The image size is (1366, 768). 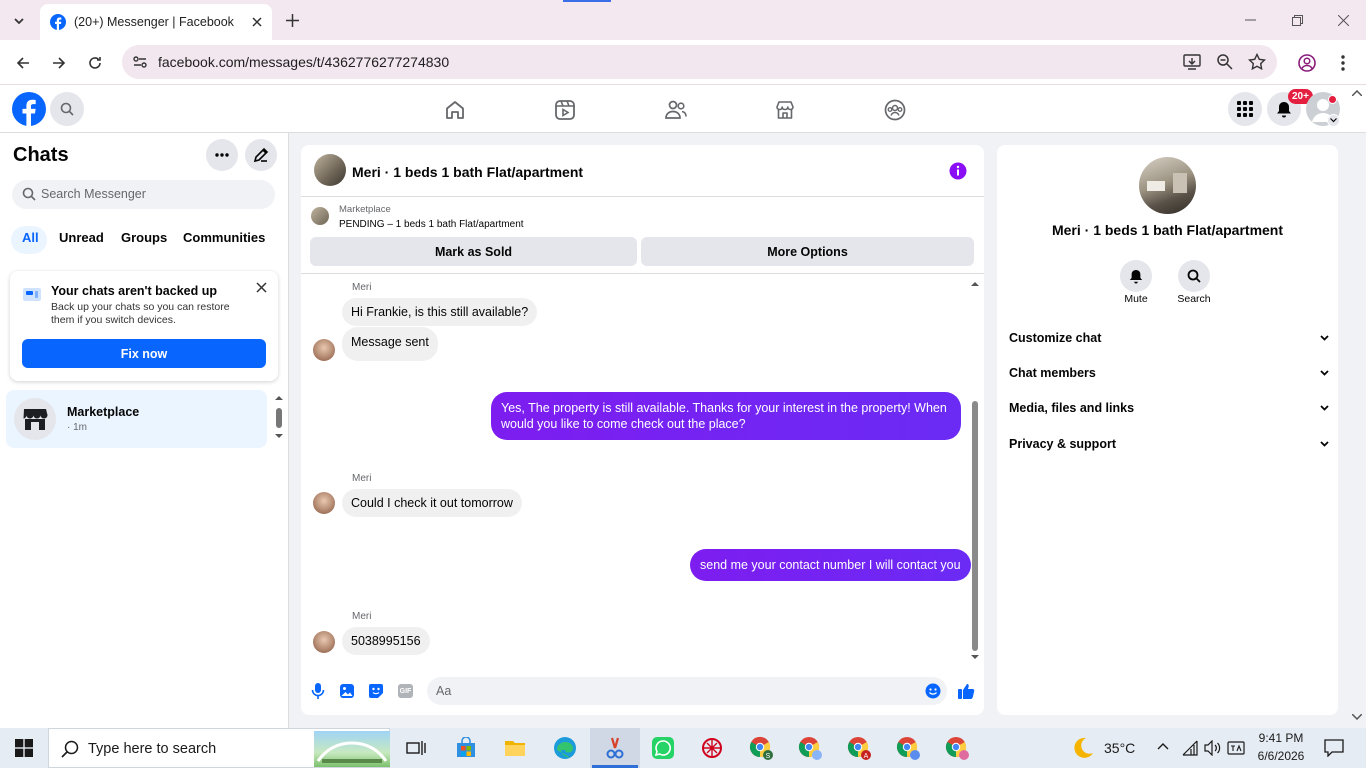 I want to click on incoming-message: Hi Frankie, is this still available?, so click(x=440, y=312).